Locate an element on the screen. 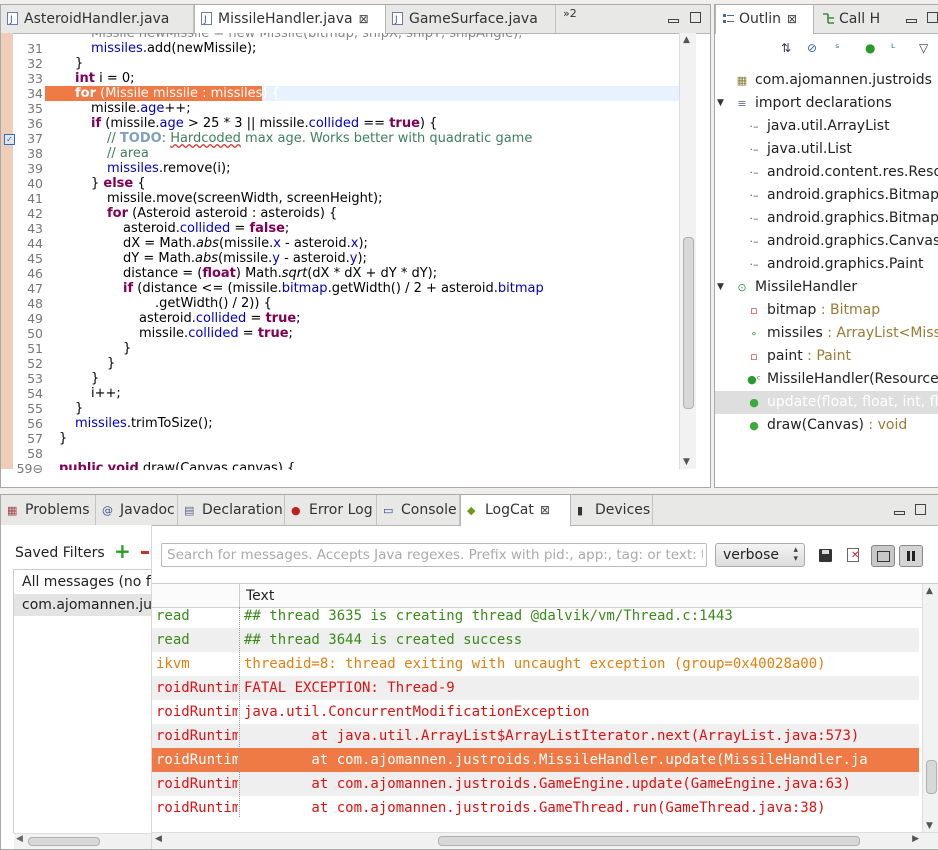 This screenshot has width=938, height=850. outline-element-icon: ●ᶜ is located at coordinates (754, 379).